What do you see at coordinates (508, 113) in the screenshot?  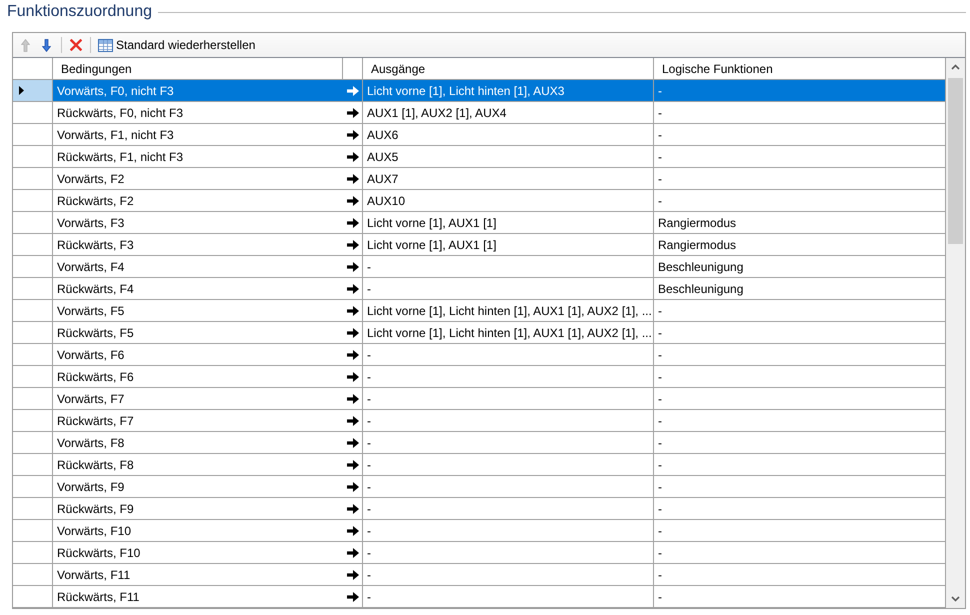 I see `table-cell: AUX1 [1], AUX2 [1], AUX4` at bounding box center [508, 113].